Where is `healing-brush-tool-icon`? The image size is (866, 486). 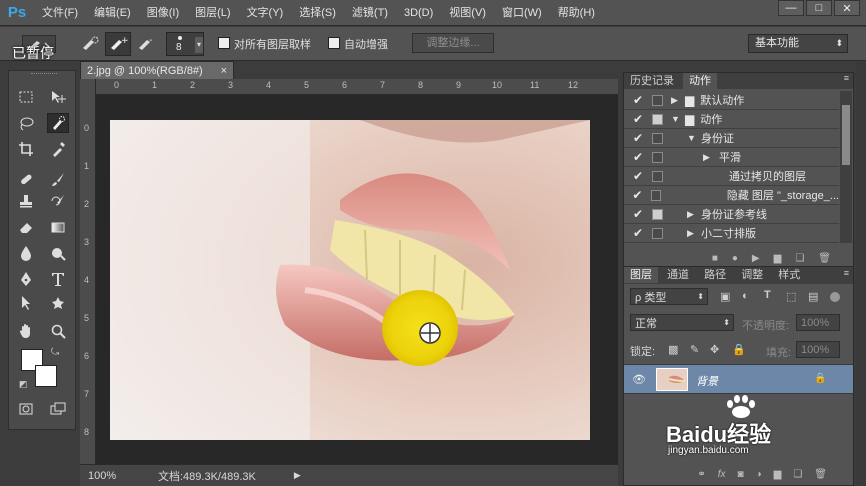
healing-brush-tool-icon is located at coordinates (26, 179).